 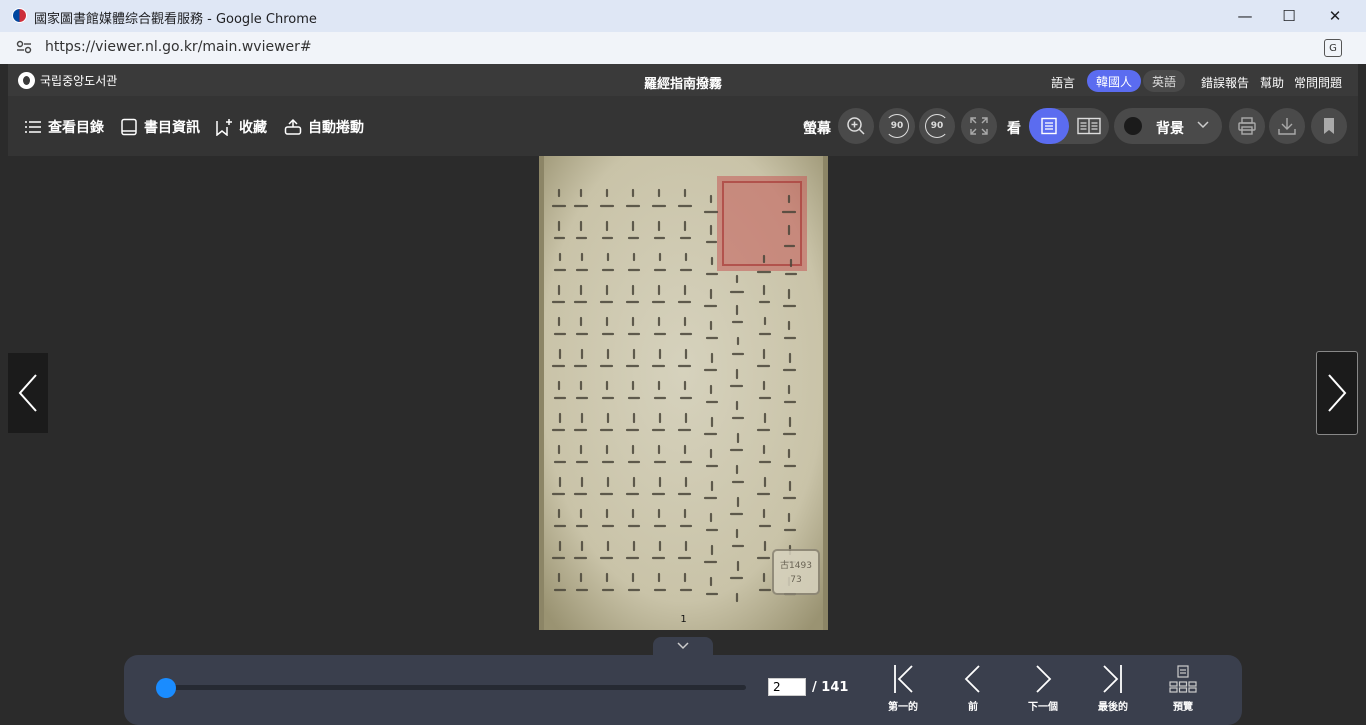 What do you see at coordinates (166, 688) in the screenshot?
I see `page-slider-thumb` at bounding box center [166, 688].